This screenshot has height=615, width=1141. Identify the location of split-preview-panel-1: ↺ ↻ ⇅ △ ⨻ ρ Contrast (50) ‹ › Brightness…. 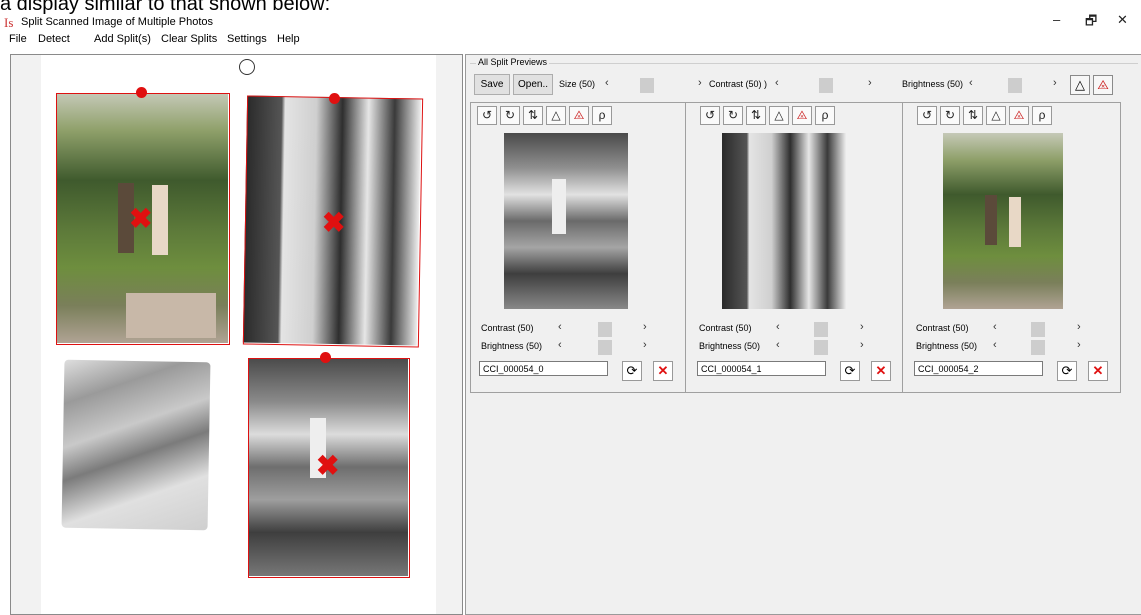
(794, 247).